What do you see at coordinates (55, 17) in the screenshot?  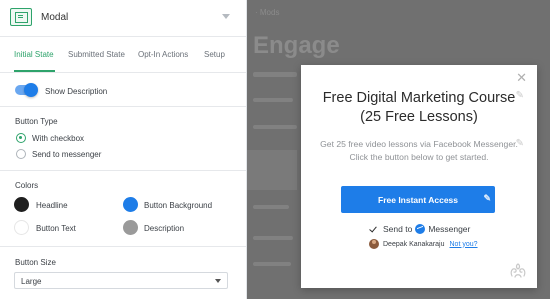 I see `popup-type-label: Modal` at bounding box center [55, 17].